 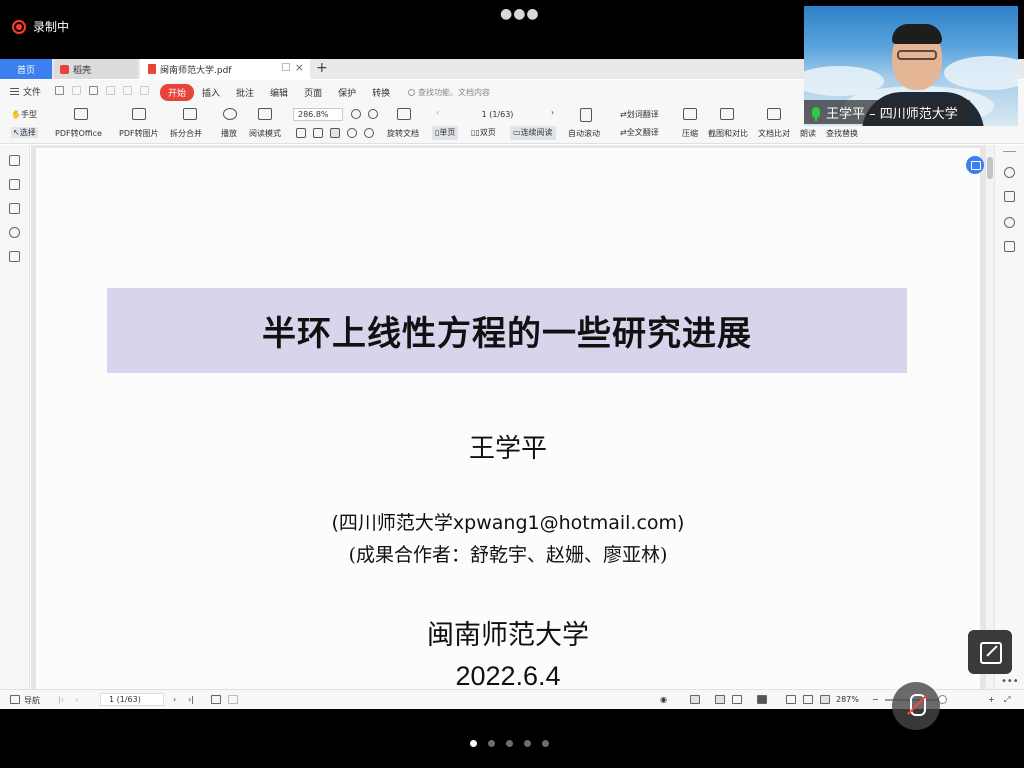 I want to click on play-button: 播放, so click(x=229, y=133).